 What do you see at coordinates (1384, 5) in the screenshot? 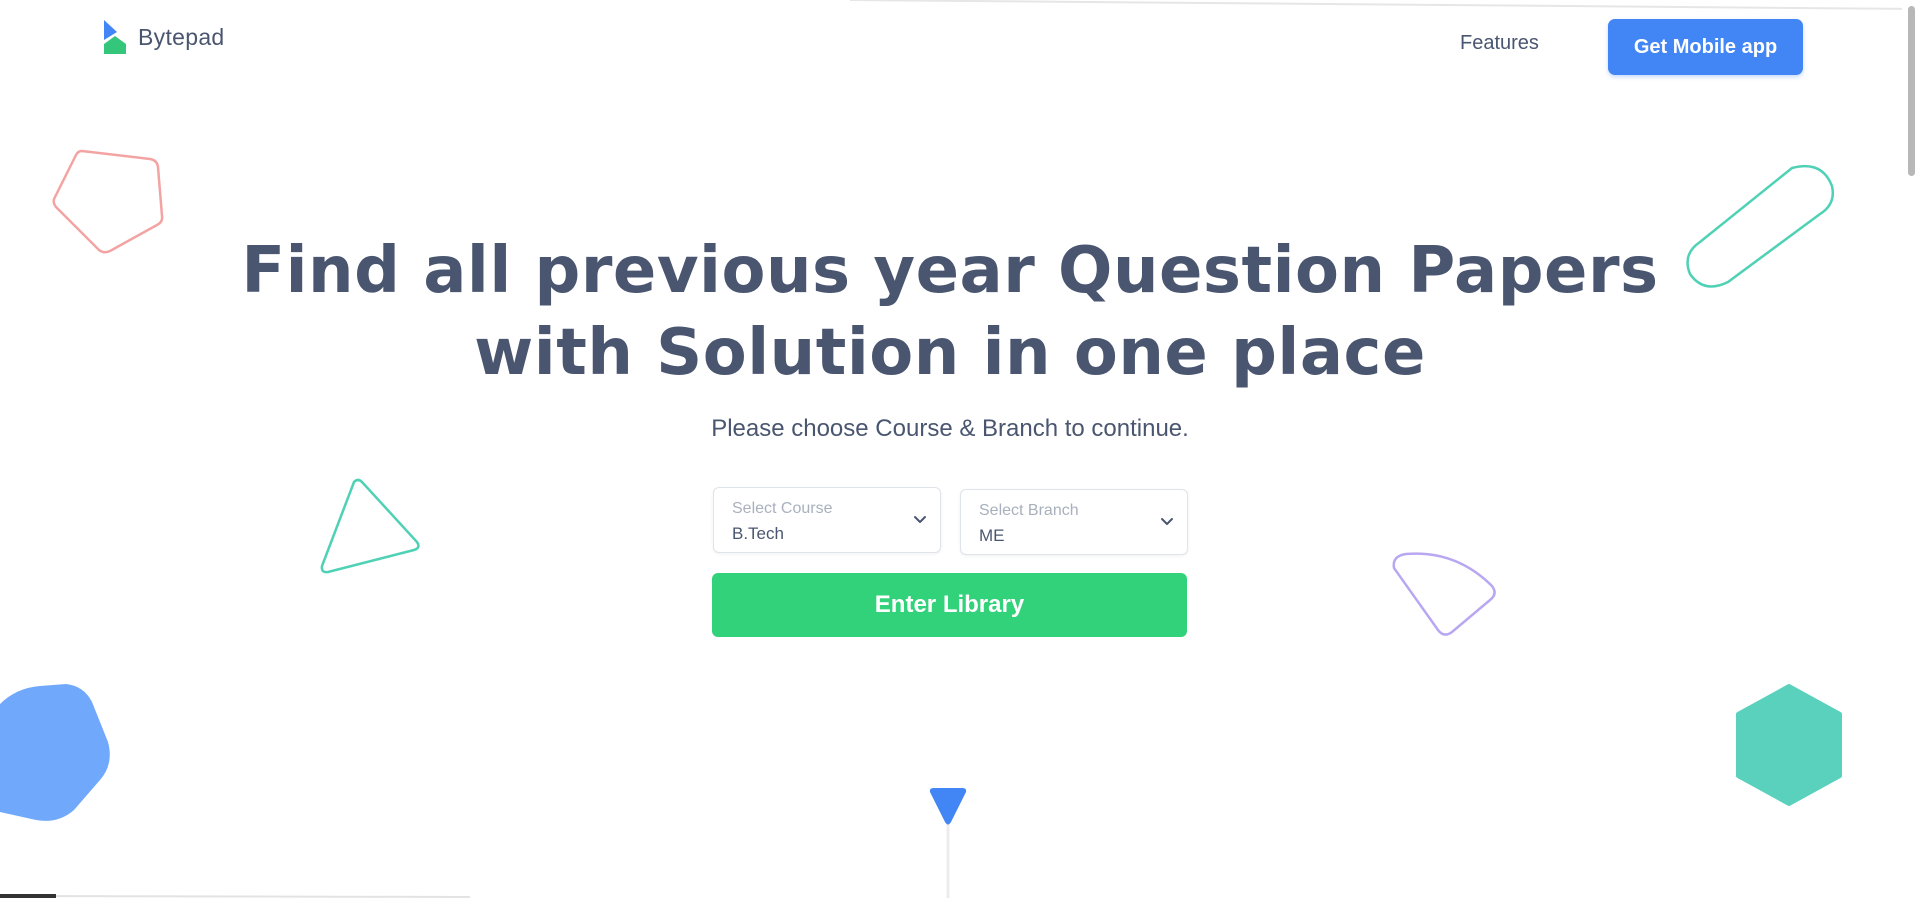
I see `edge-line-top` at bounding box center [1384, 5].